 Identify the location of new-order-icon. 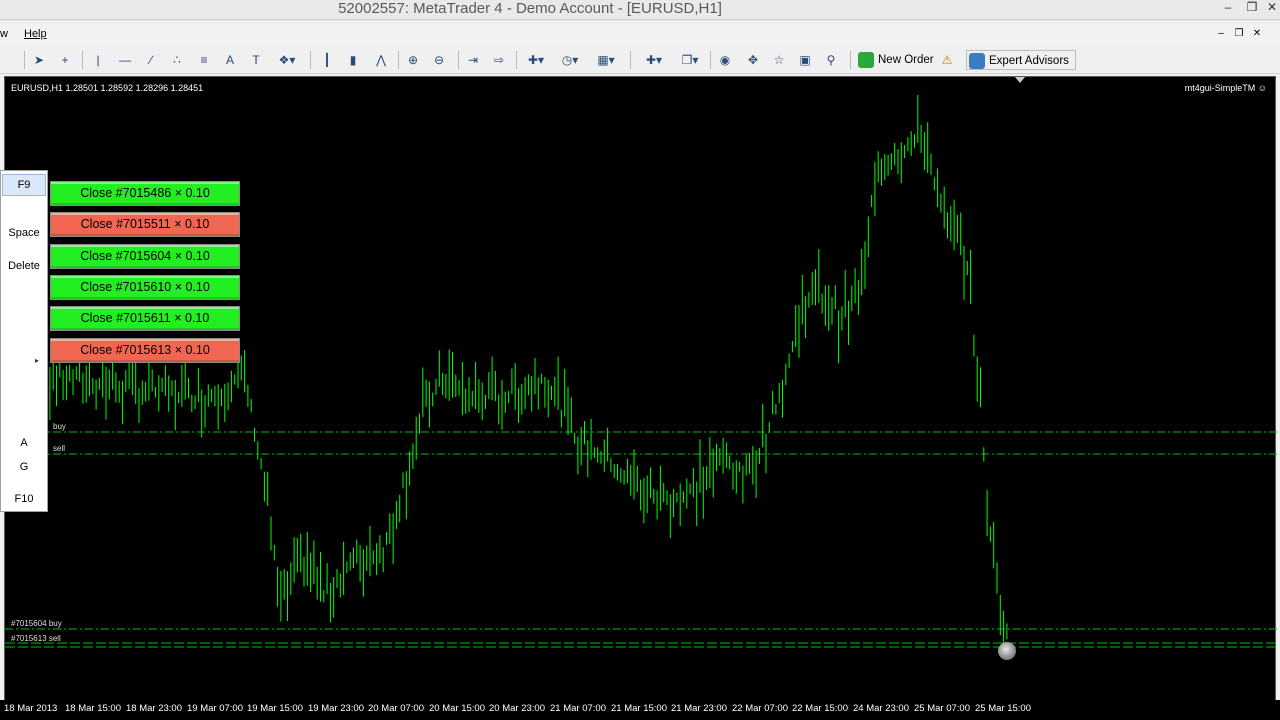
(866, 60).